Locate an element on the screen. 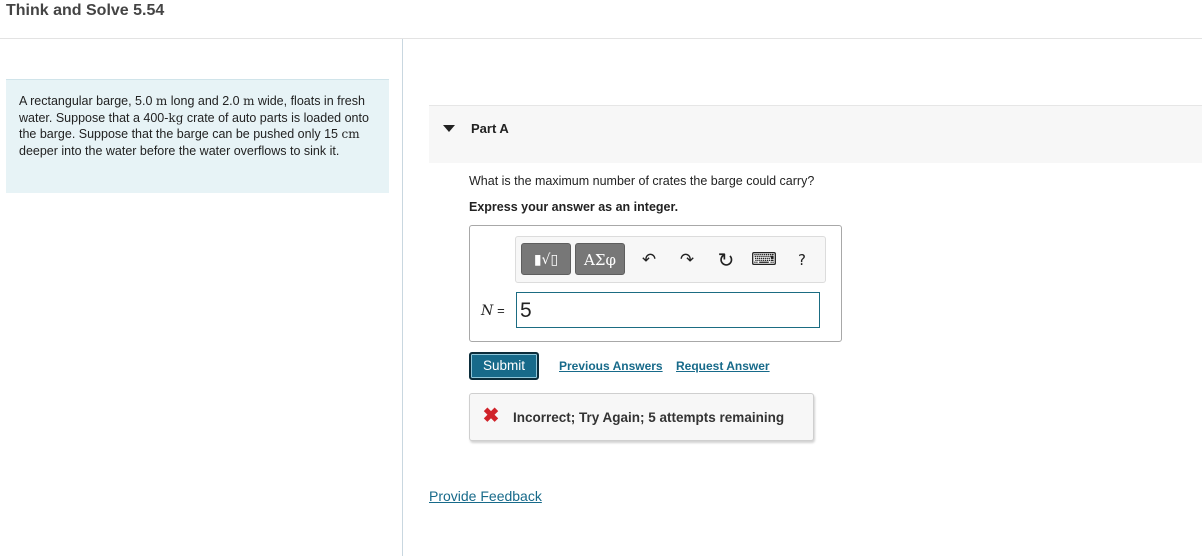 This screenshot has width=1202, height=556. unit-text: kg is located at coordinates (176, 117).